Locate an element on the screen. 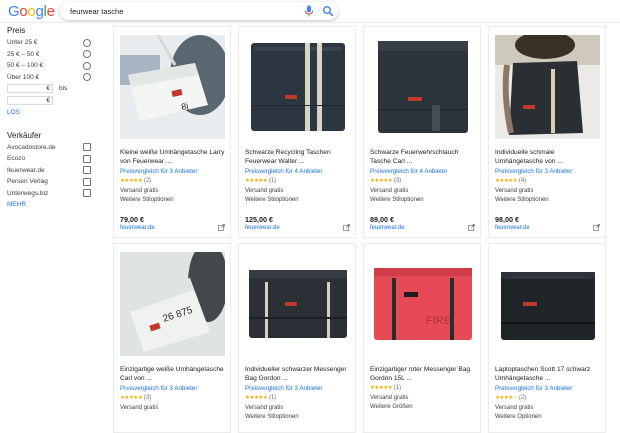  go-button: LOS is located at coordinates (52, 113).